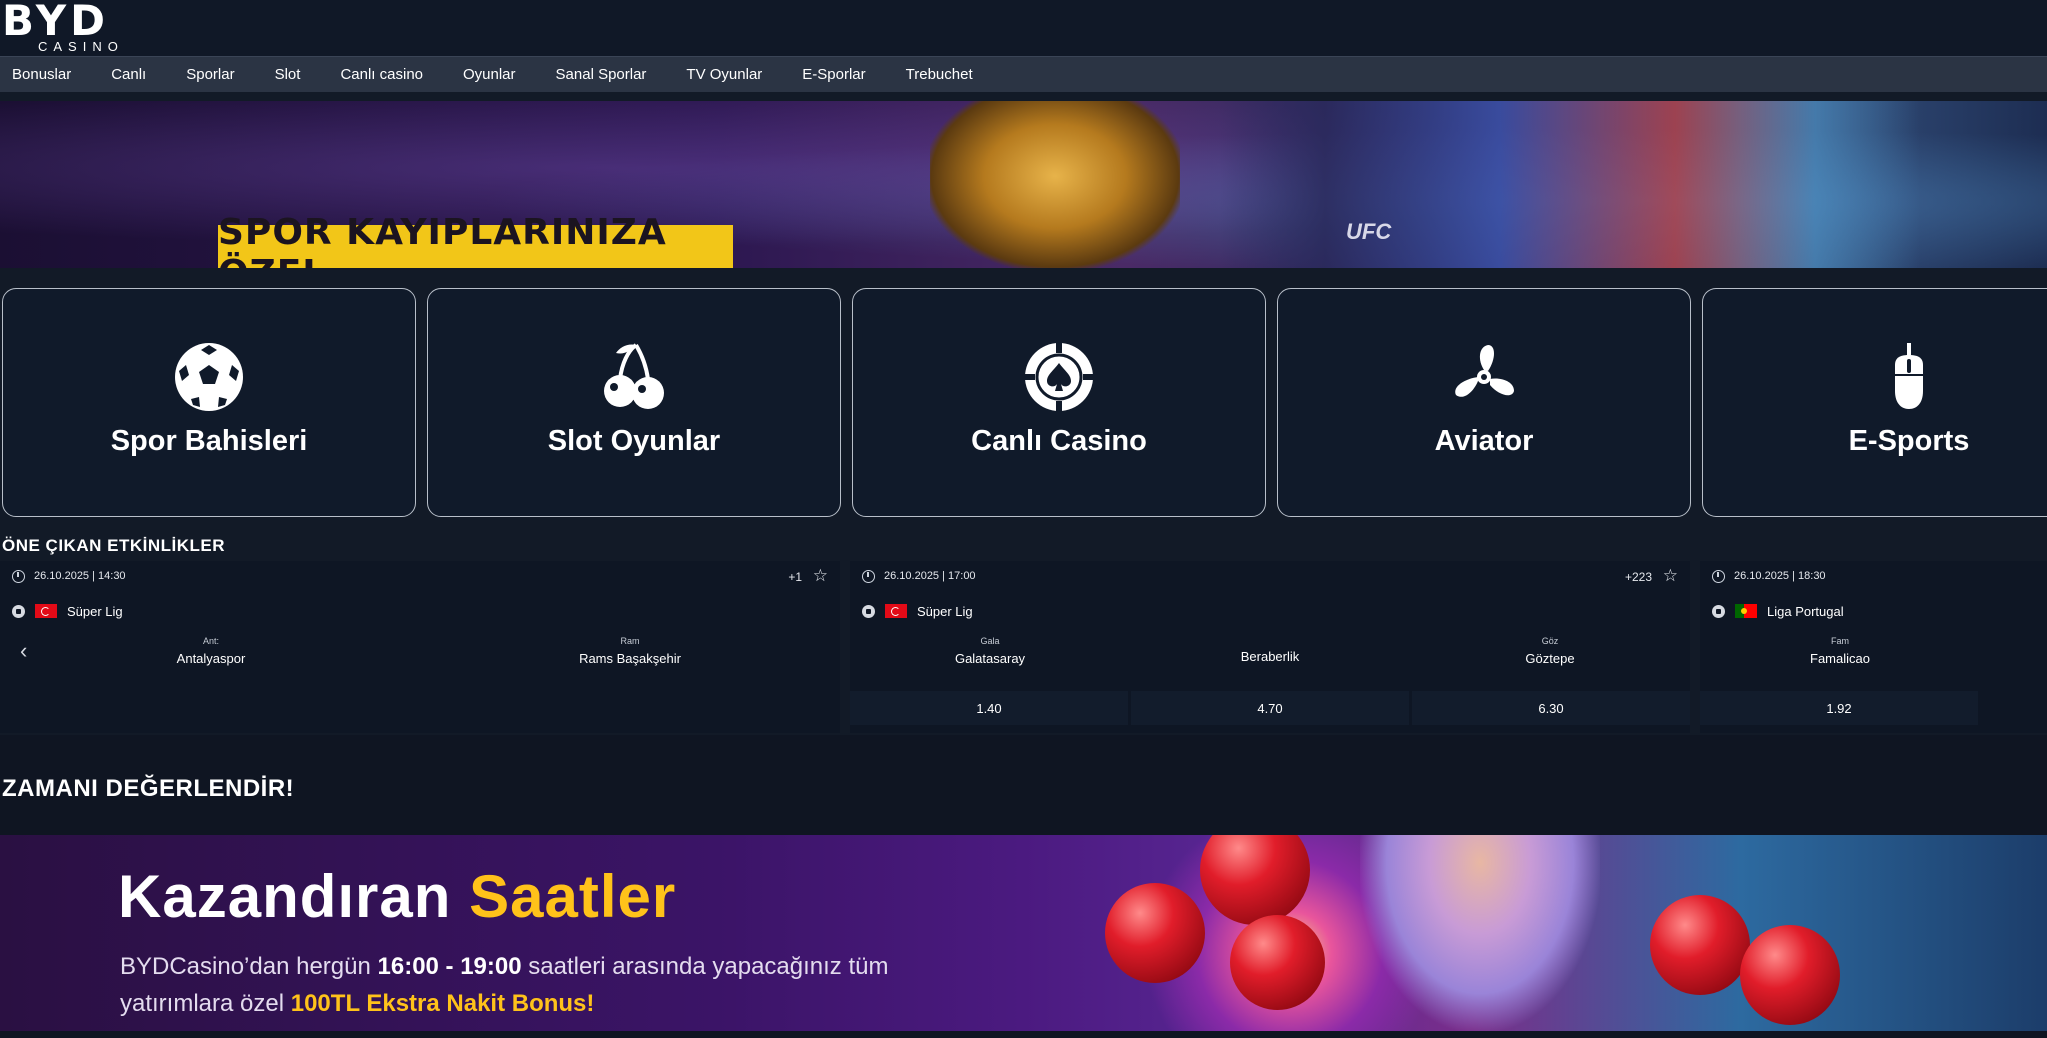 Image resolution: width=2047 pixels, height=1038 pixels. What do you see at coordinates (1480, 933) in the screenshot?
I see `promo-character-image` at bounding box center [1480, 933].